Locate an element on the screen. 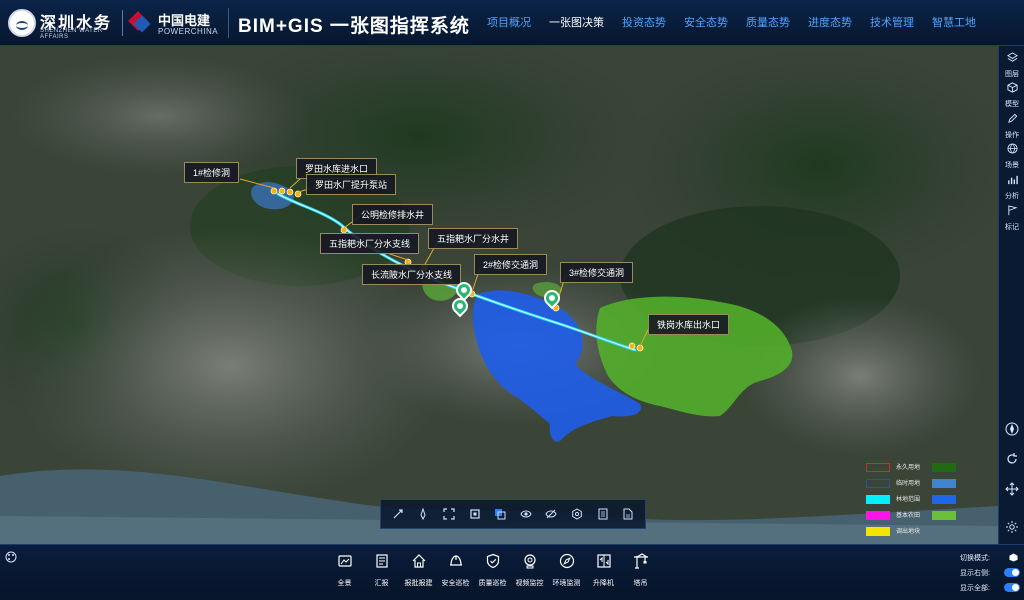  nav-quality: 质量态势 is located at coordinates (768, 23).